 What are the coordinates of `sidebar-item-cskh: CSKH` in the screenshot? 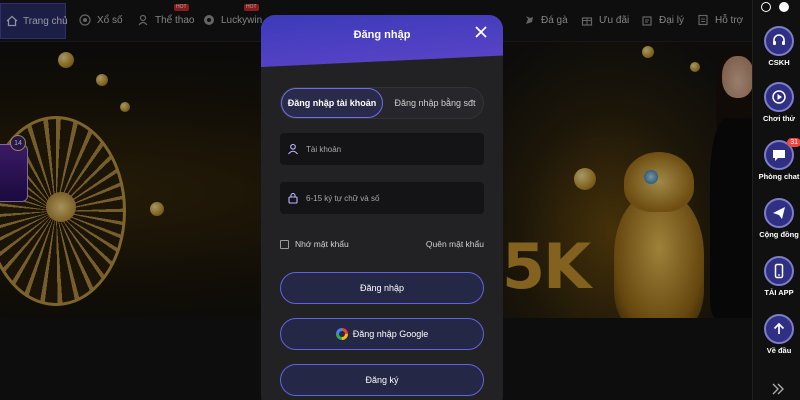 It's located at (778, 53).